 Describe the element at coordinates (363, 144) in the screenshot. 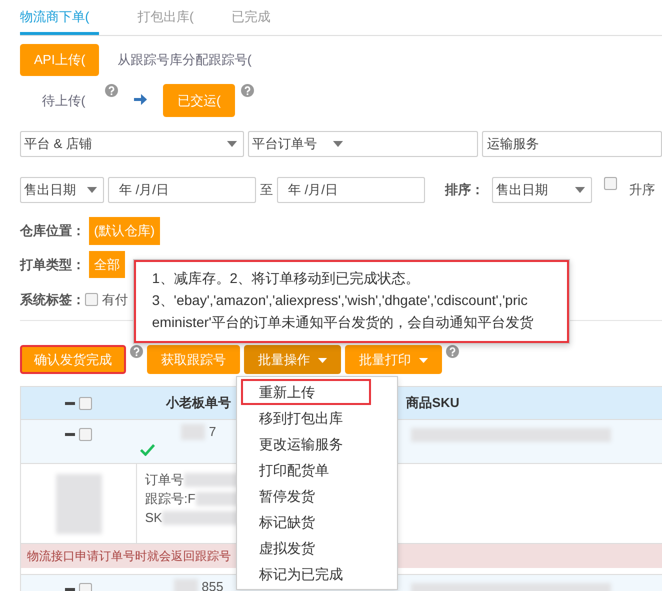

I see `order-field-select: 平台订单号` at that location.